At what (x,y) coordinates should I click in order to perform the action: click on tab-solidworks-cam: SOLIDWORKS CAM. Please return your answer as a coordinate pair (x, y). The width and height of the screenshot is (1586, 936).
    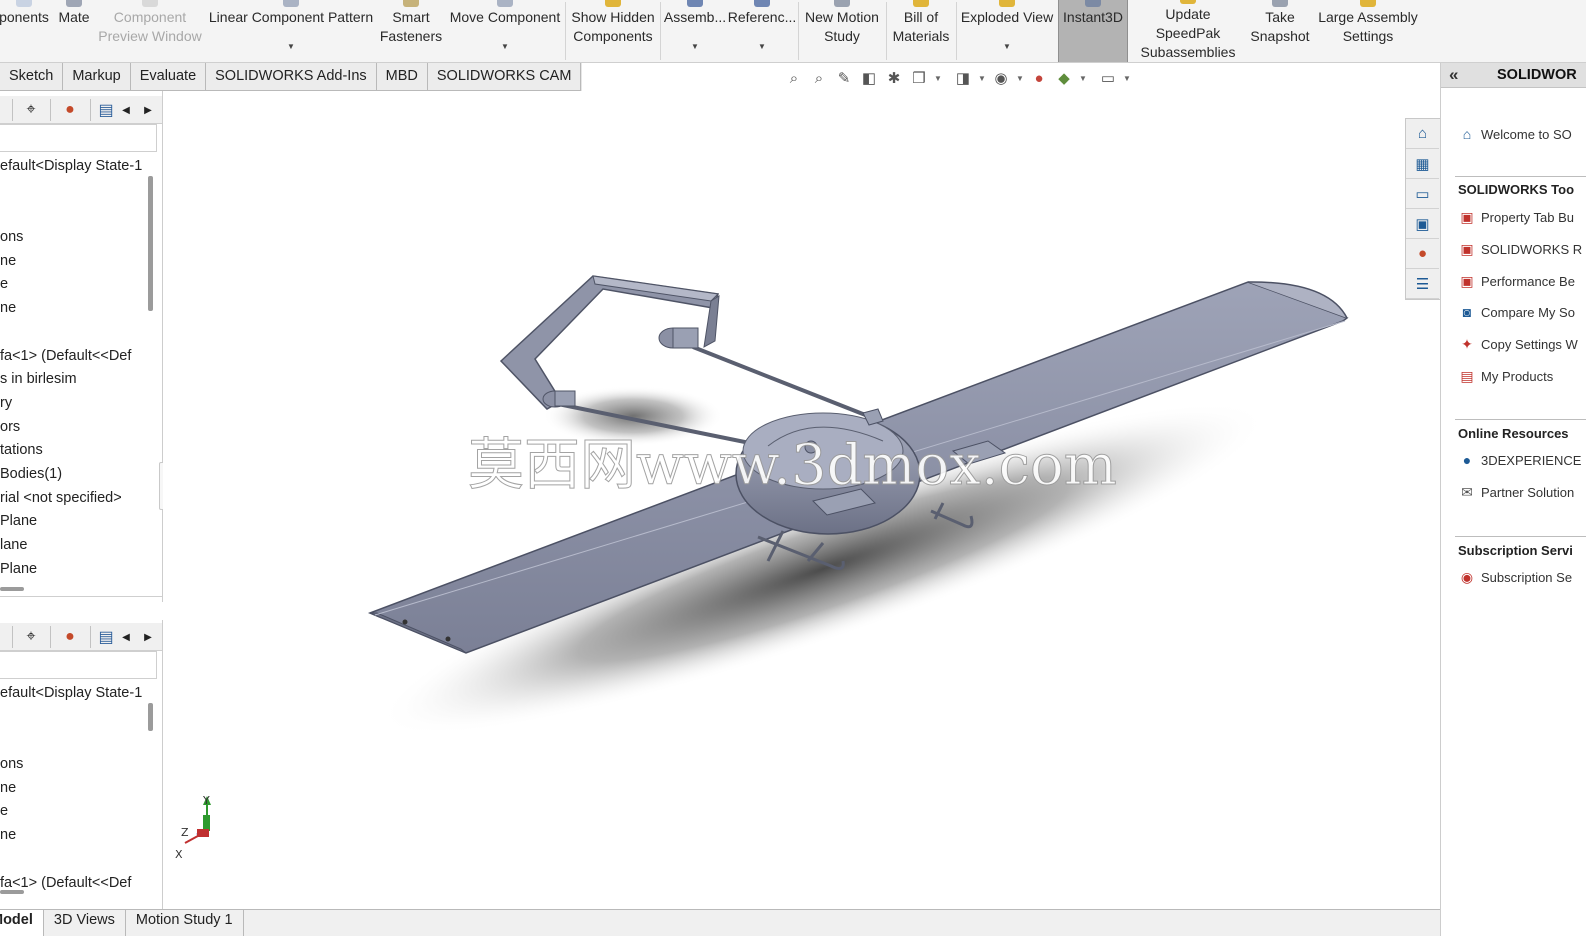
    Looking at the image, I should click on (504, 77).